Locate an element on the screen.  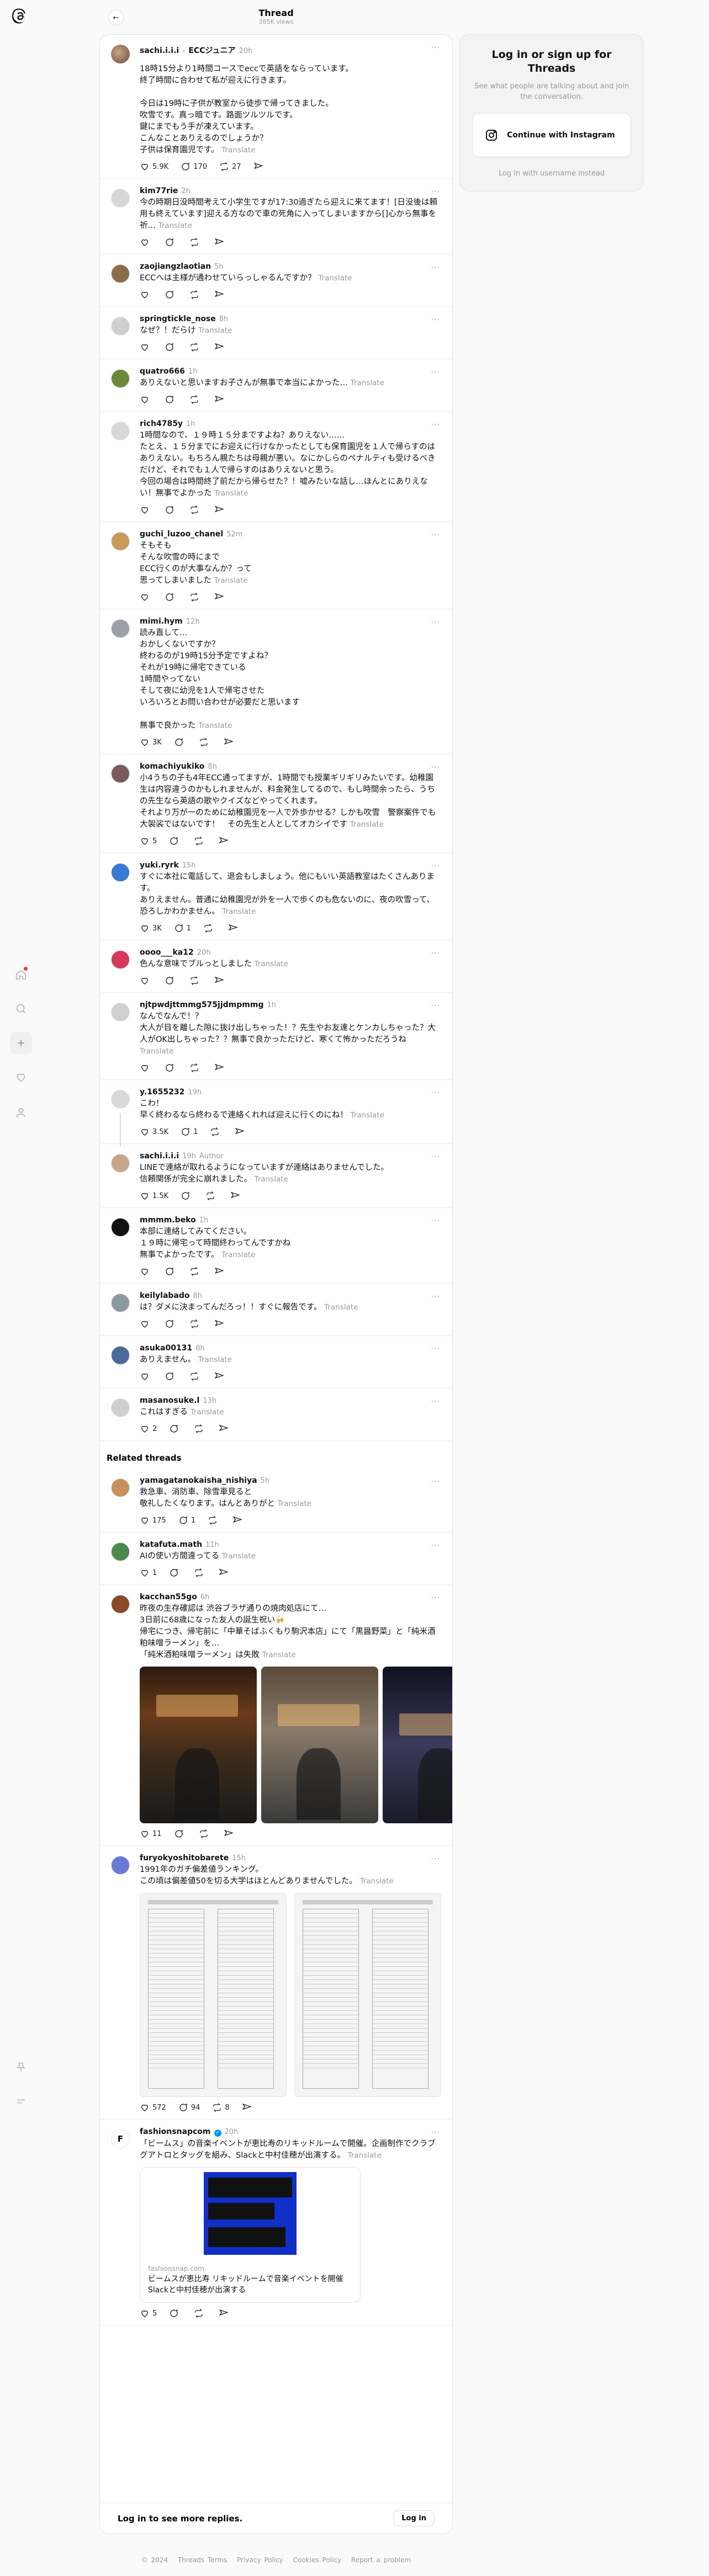
like-button: 5 is located at coordinates (149, 2313).